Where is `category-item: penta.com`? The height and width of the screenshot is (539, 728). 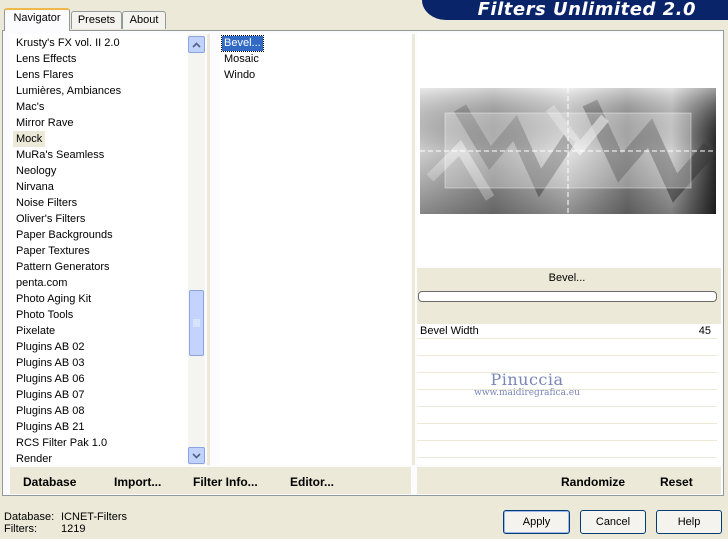 category-item: penta.com is located at coordinates (41, 283).